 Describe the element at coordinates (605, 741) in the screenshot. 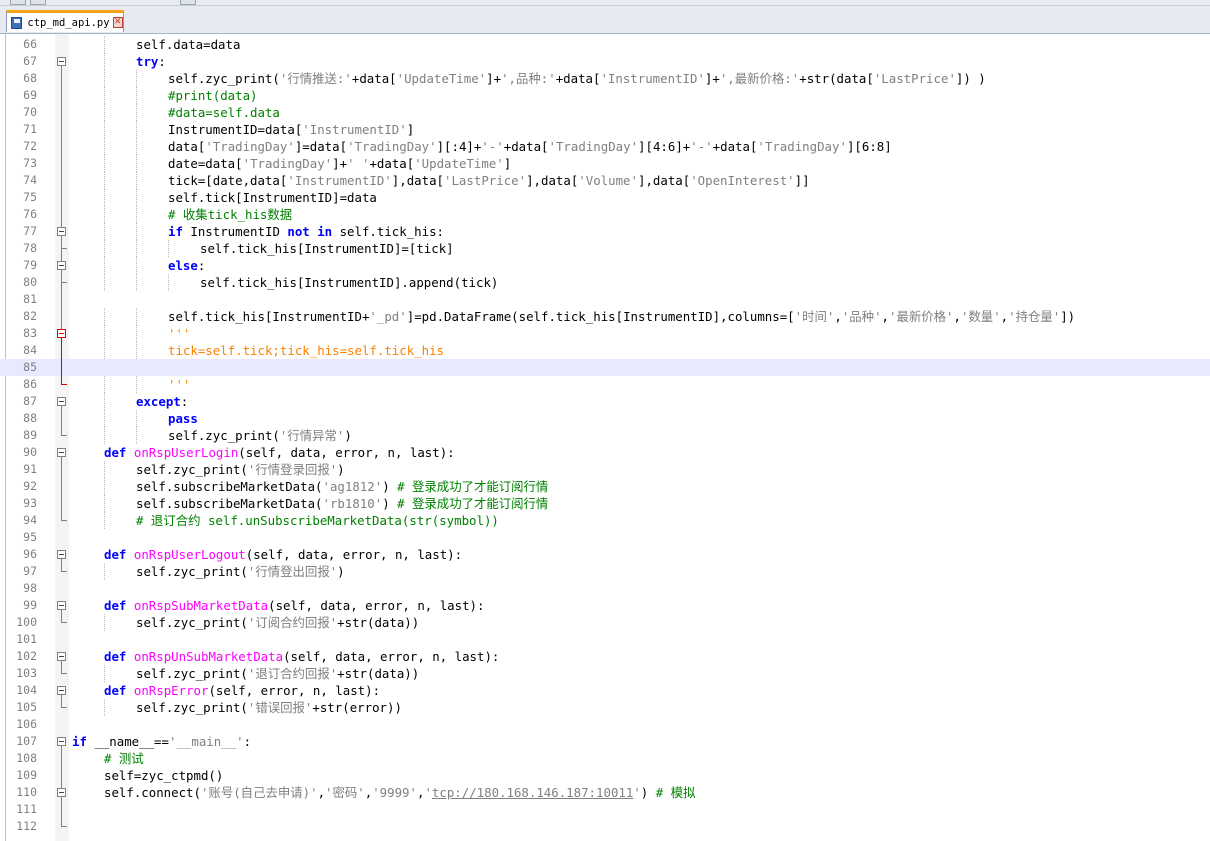

I see `code-line: 107 if __name__=='__main__':` at that location.